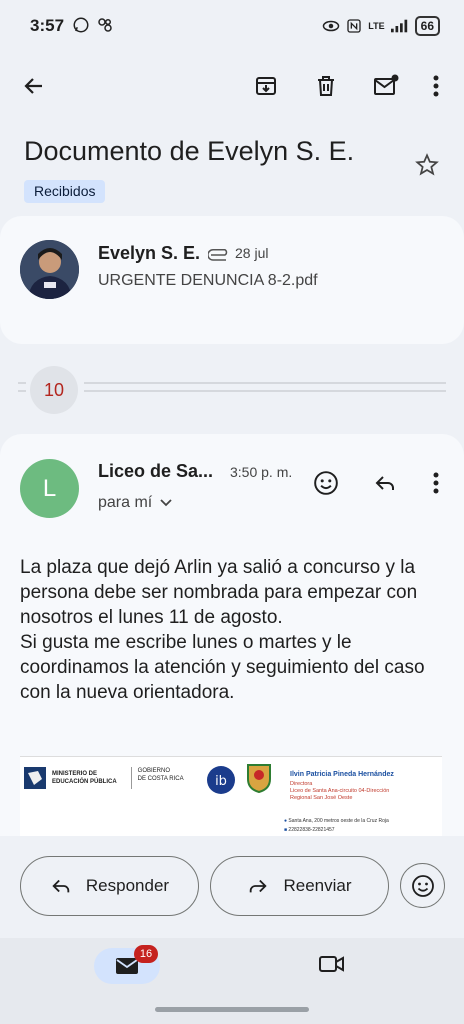 The height and width of the screenshot is (1024, 464). I want to click on recipient-details-toggle: para mí, so click(135, 503).